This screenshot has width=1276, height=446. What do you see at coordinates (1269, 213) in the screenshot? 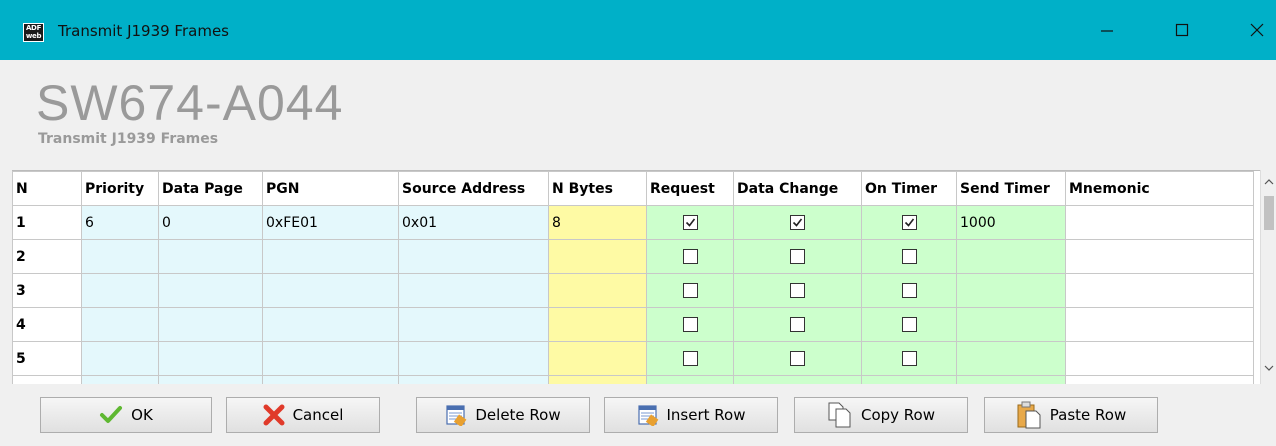
I see `scrollbar-thumb` at bounding box center [1269, 213].